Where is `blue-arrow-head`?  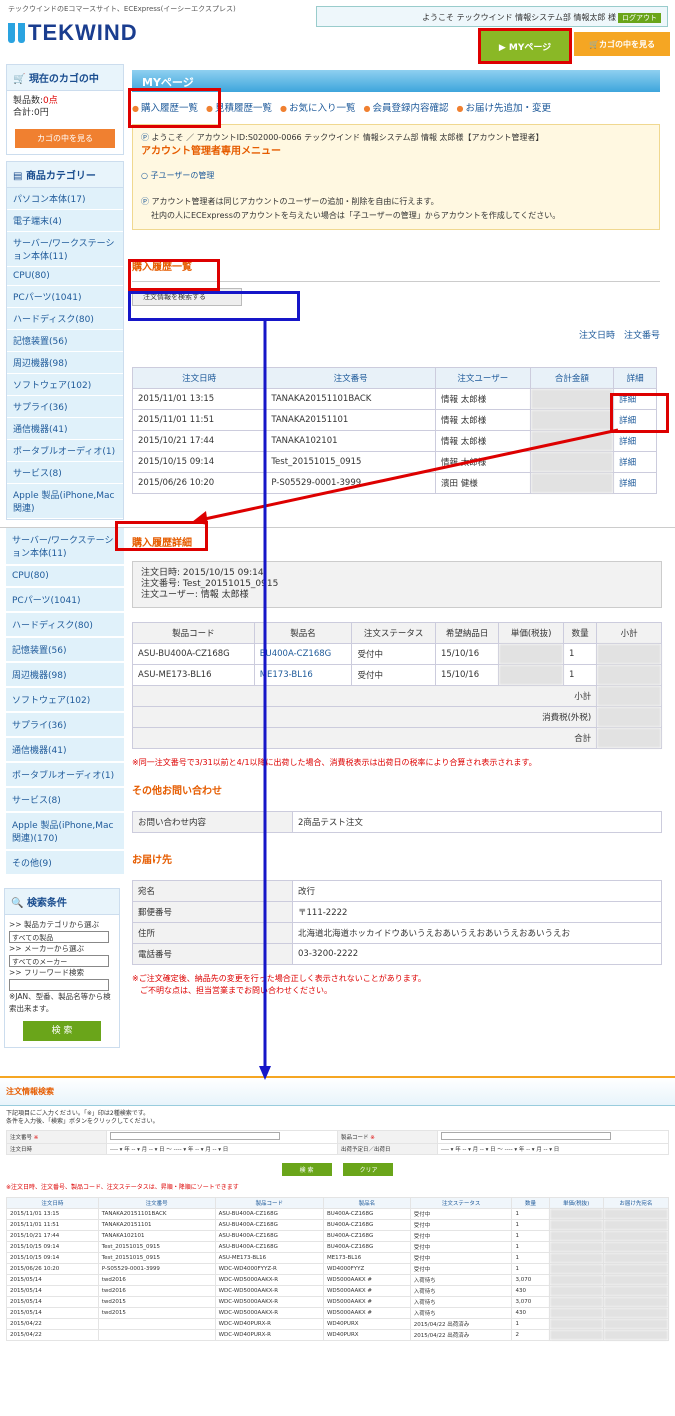 blue-arrow-head is located at coordinates (265, 1073).